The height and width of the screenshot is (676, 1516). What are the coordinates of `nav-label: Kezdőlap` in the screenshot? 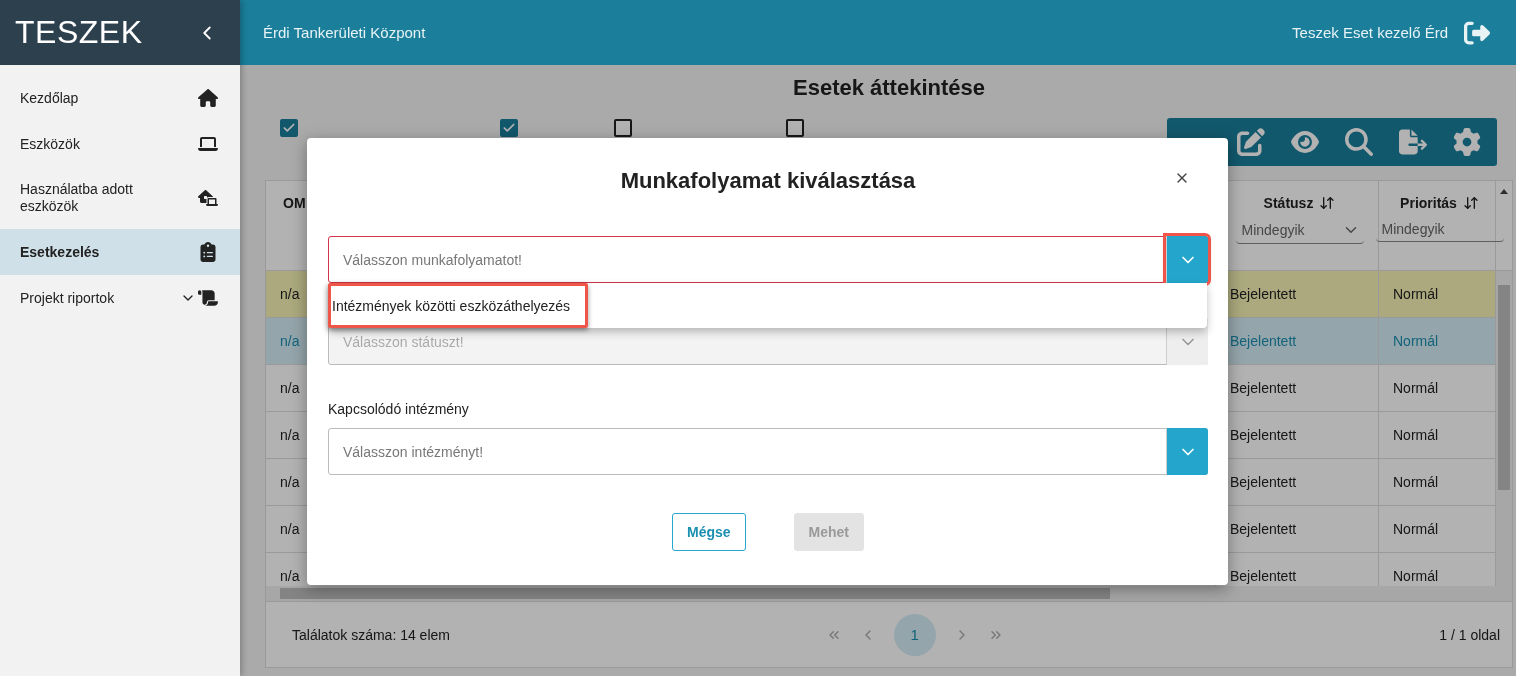 It's located at (49, 98).